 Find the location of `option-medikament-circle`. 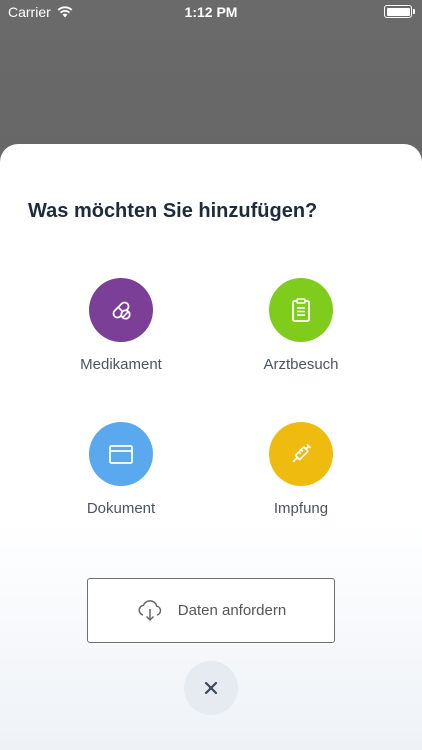

option-medikament-circle is located at coordinates (121, 310).